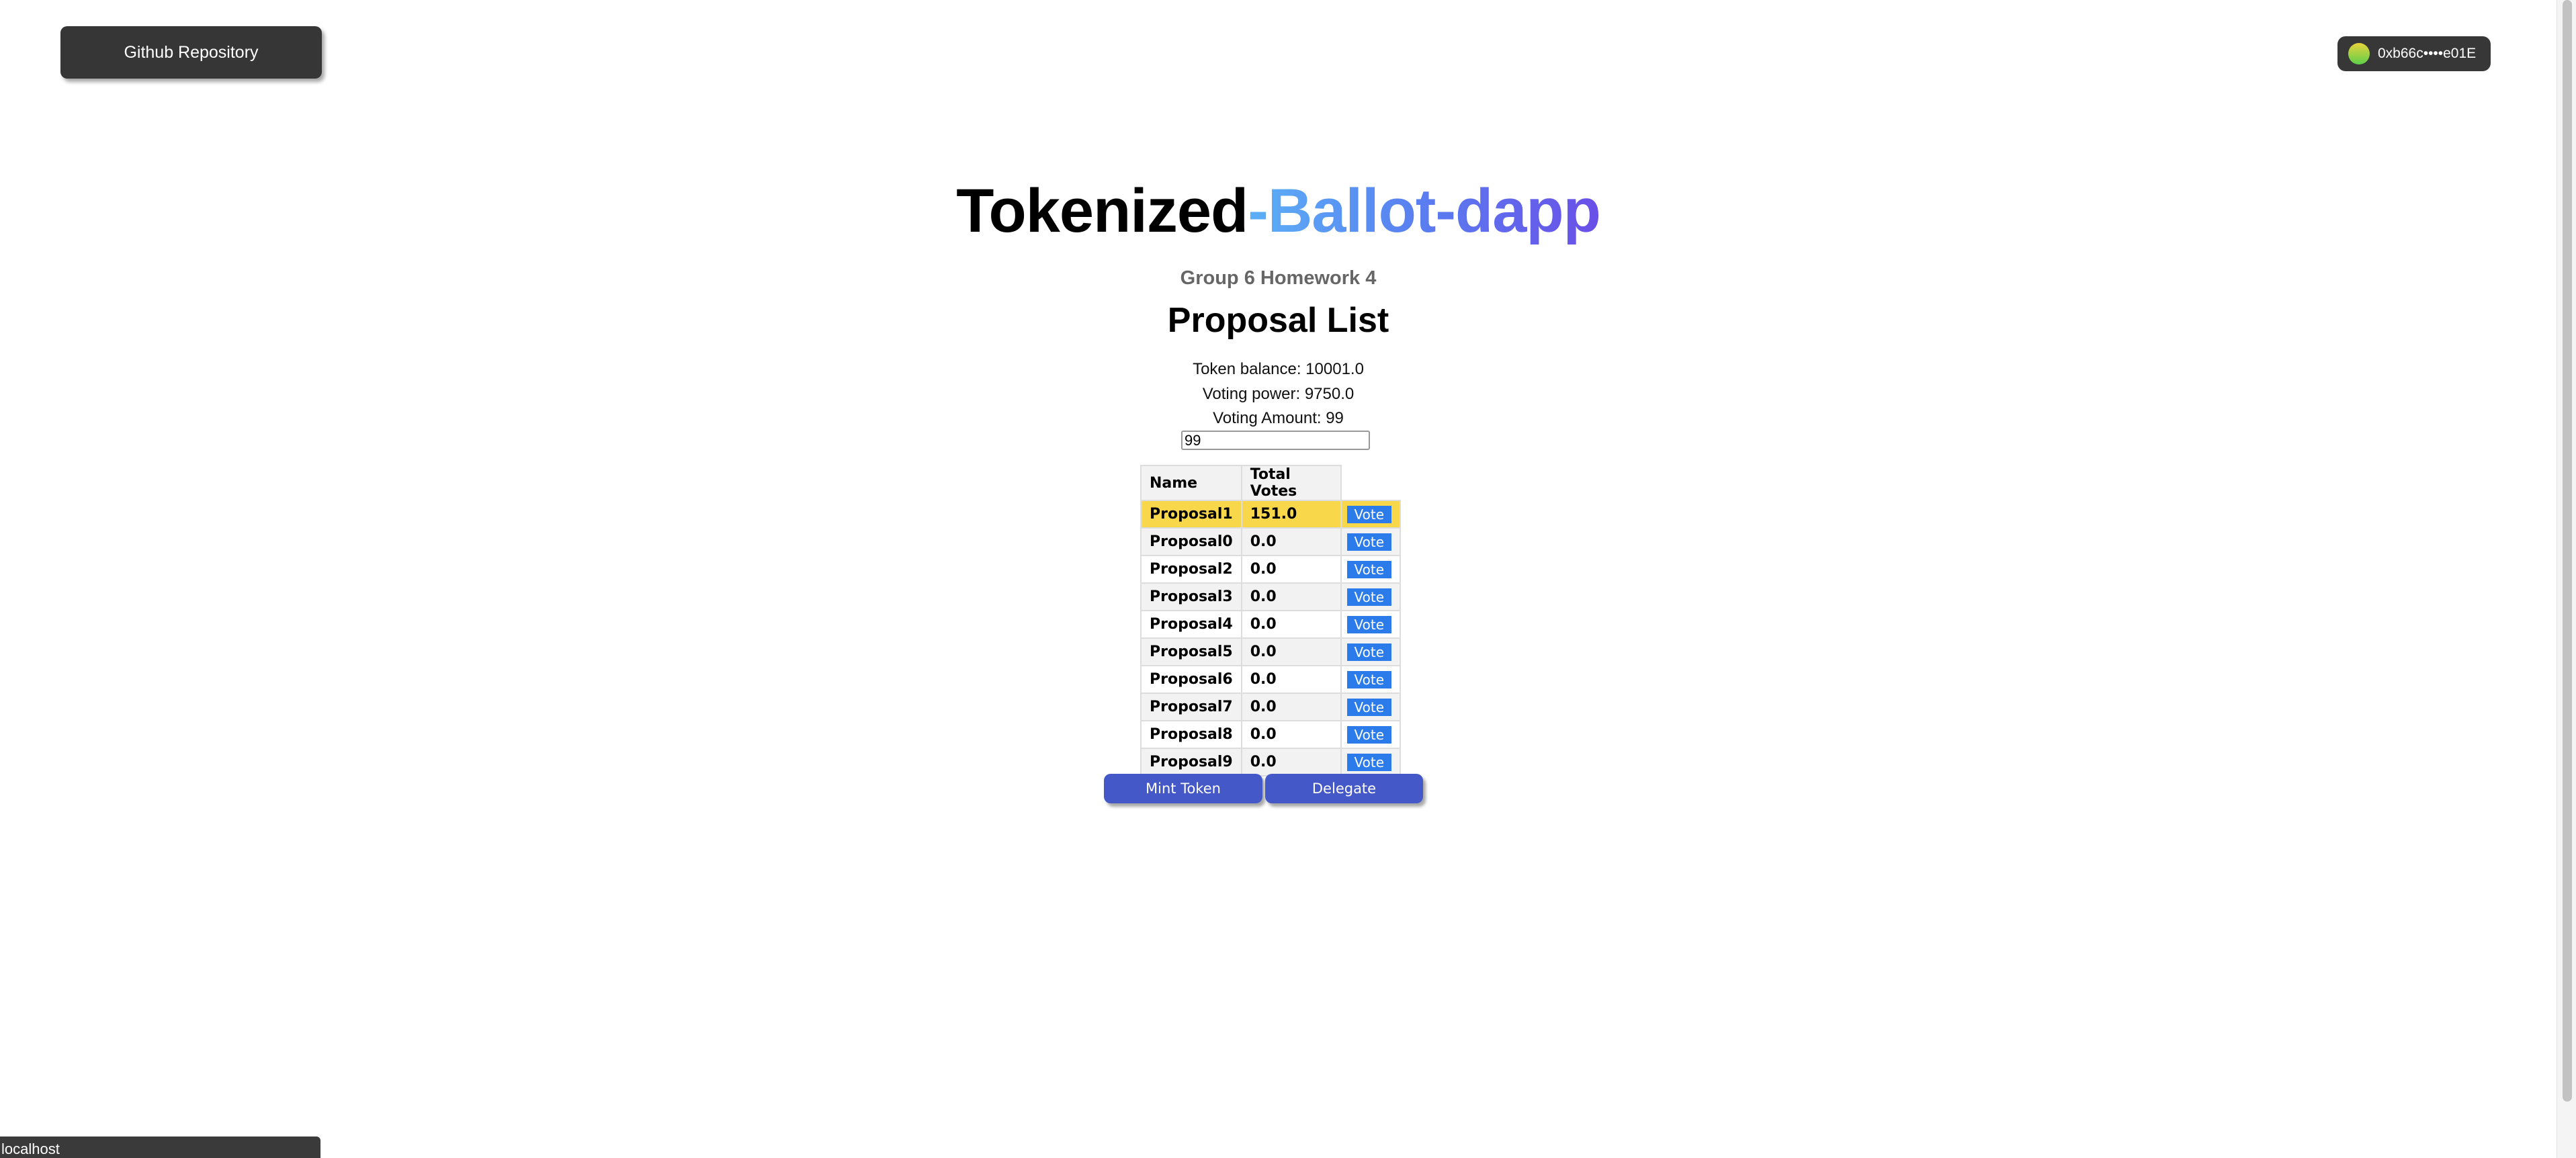 This screenshot has width=2576, height=1158. Describe the element at coordinates (1191, 624) in the screenshot. I see `proposal-name: Proposal4` at that location.